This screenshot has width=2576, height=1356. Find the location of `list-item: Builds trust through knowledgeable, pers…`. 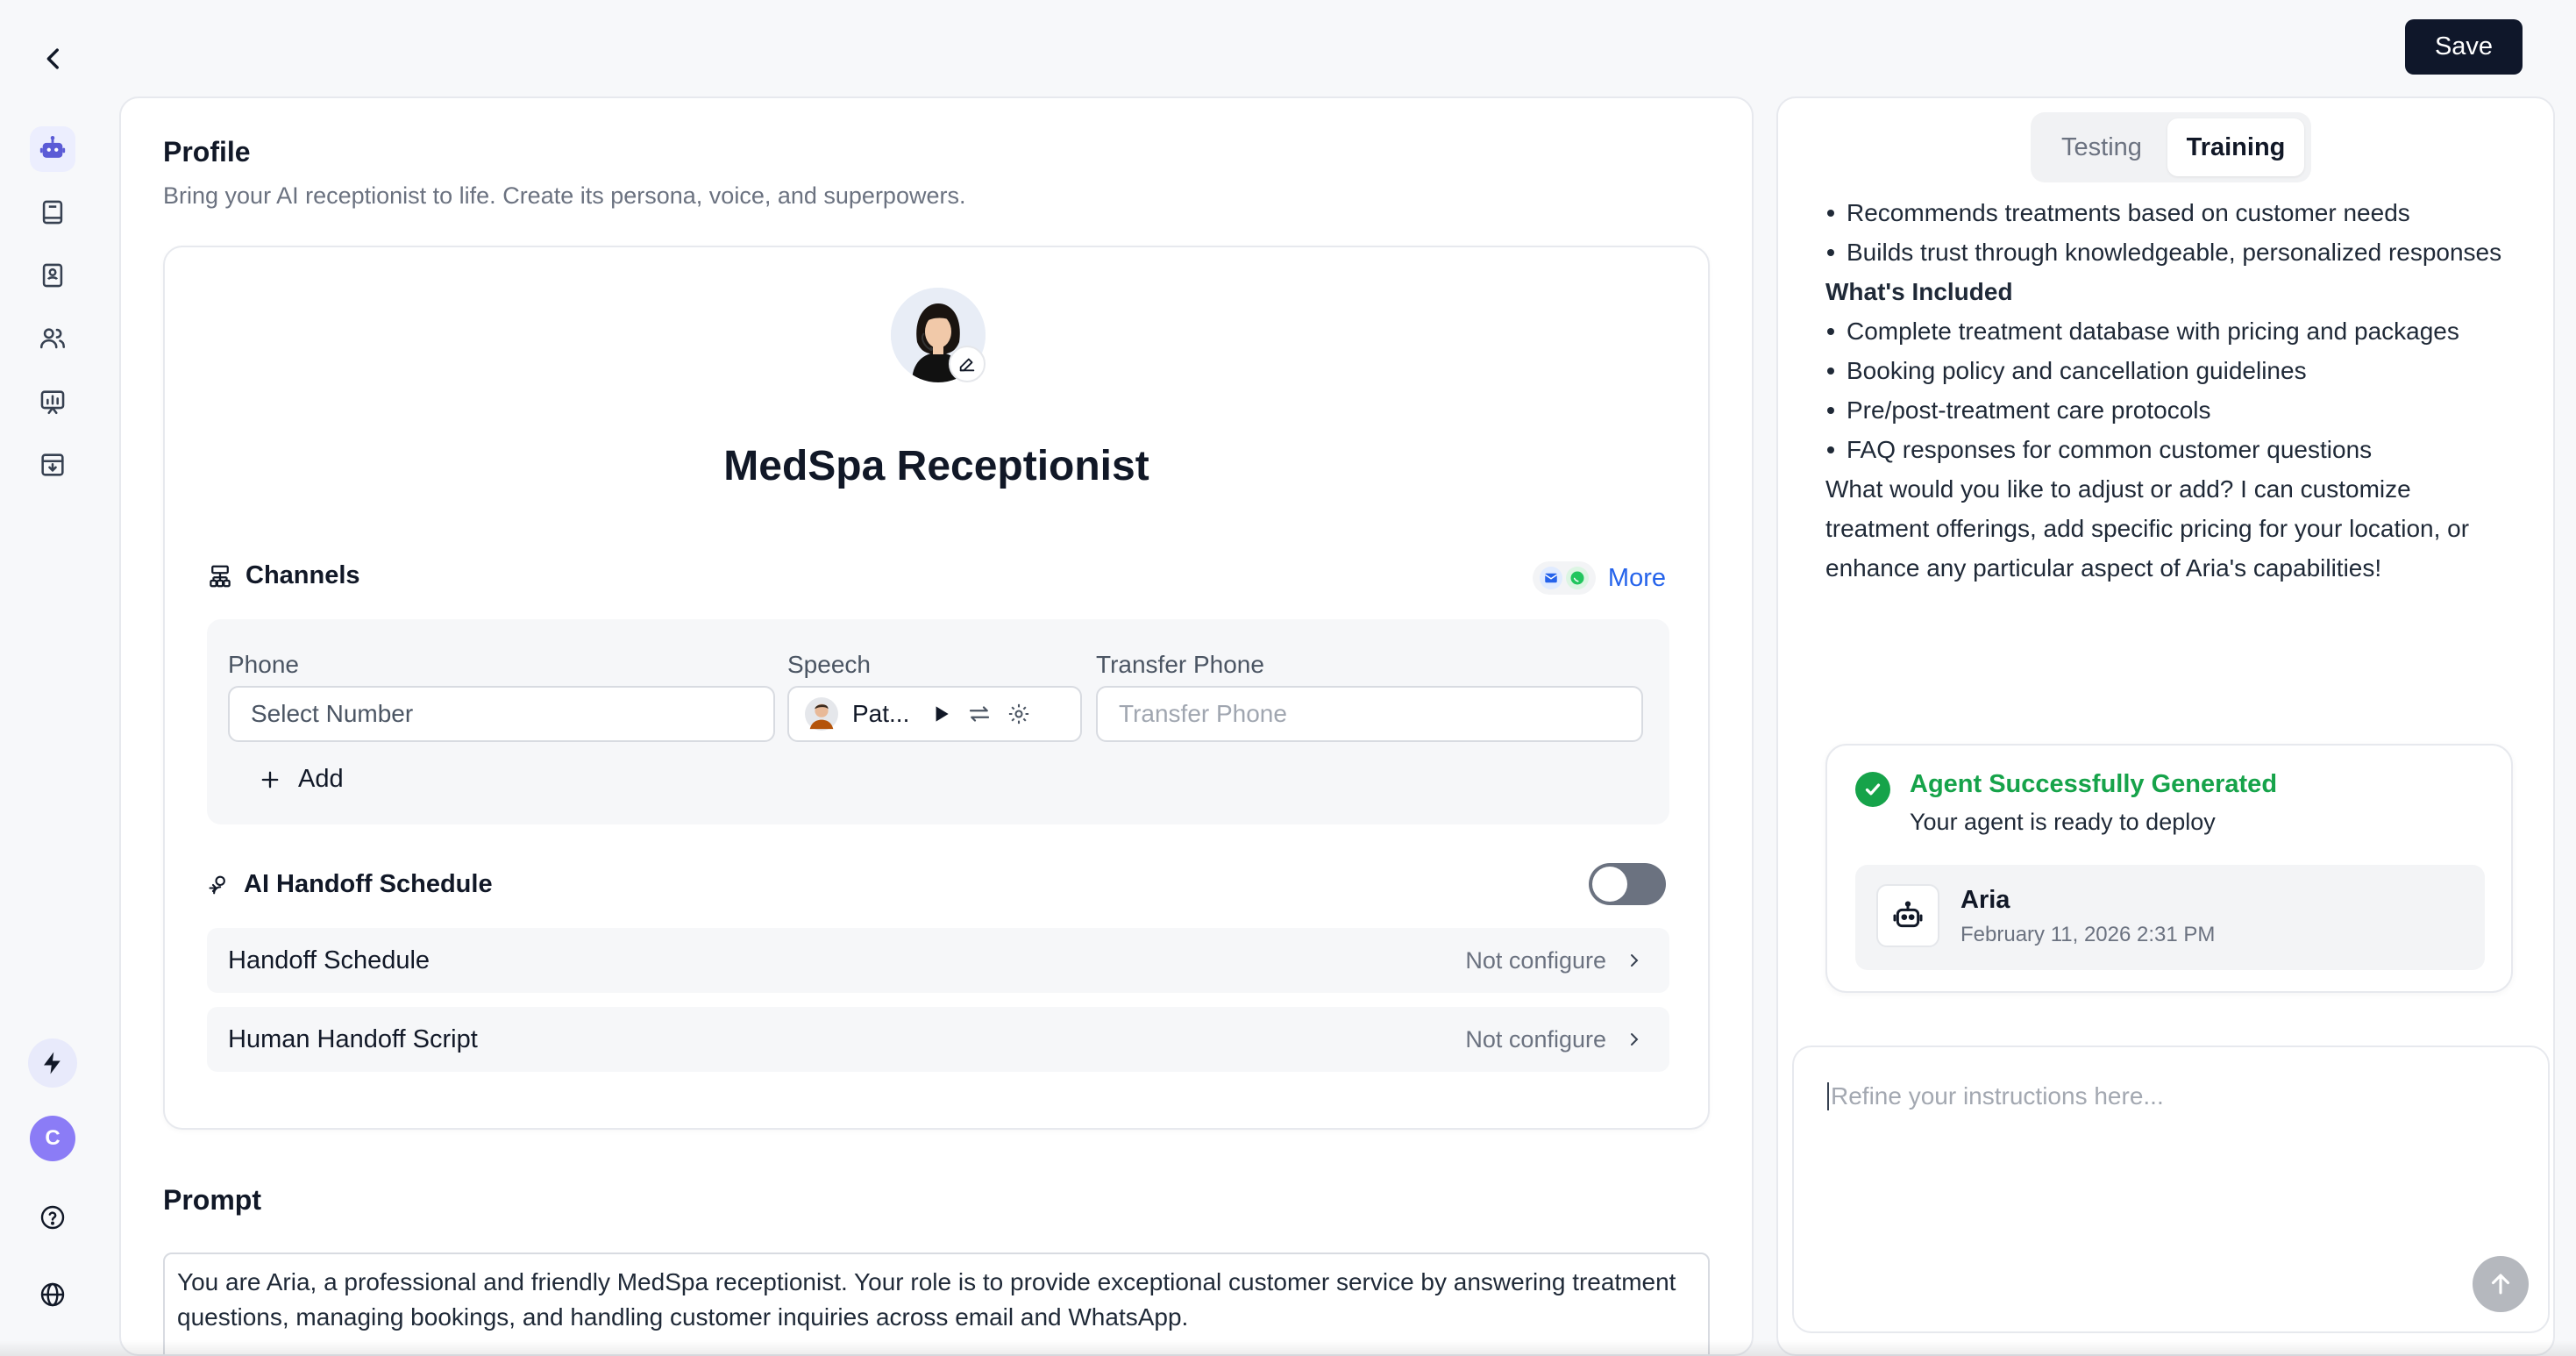

list-item: Builds trust through knowledgeable, pers… is located at coordinates (2167, 252).